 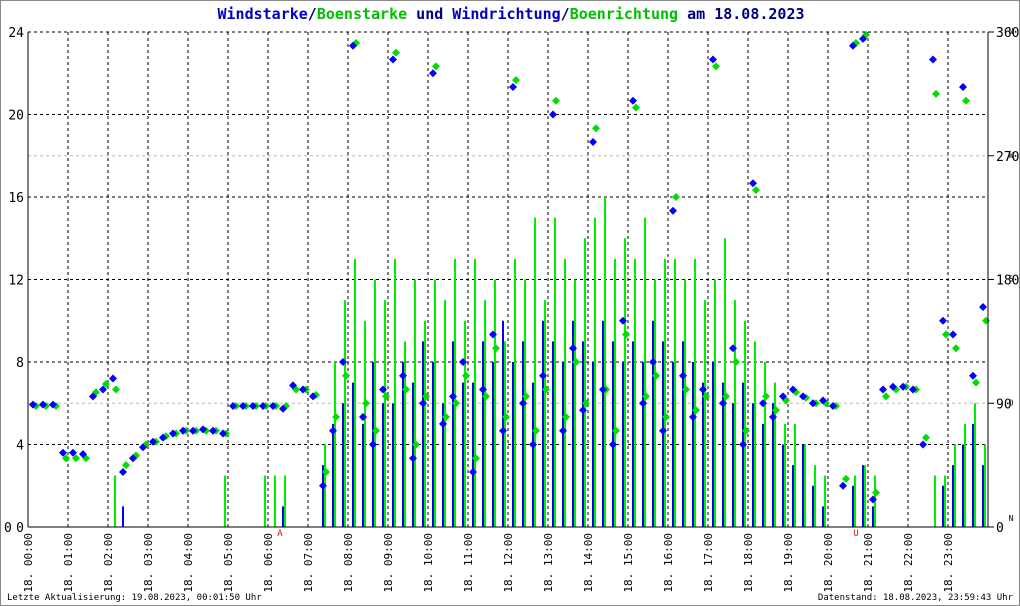 What do you see at coordinates (108, 563) in the screenshot?
I see `x-tick-label: 18. 02:00` at bounding box center [108, 563].